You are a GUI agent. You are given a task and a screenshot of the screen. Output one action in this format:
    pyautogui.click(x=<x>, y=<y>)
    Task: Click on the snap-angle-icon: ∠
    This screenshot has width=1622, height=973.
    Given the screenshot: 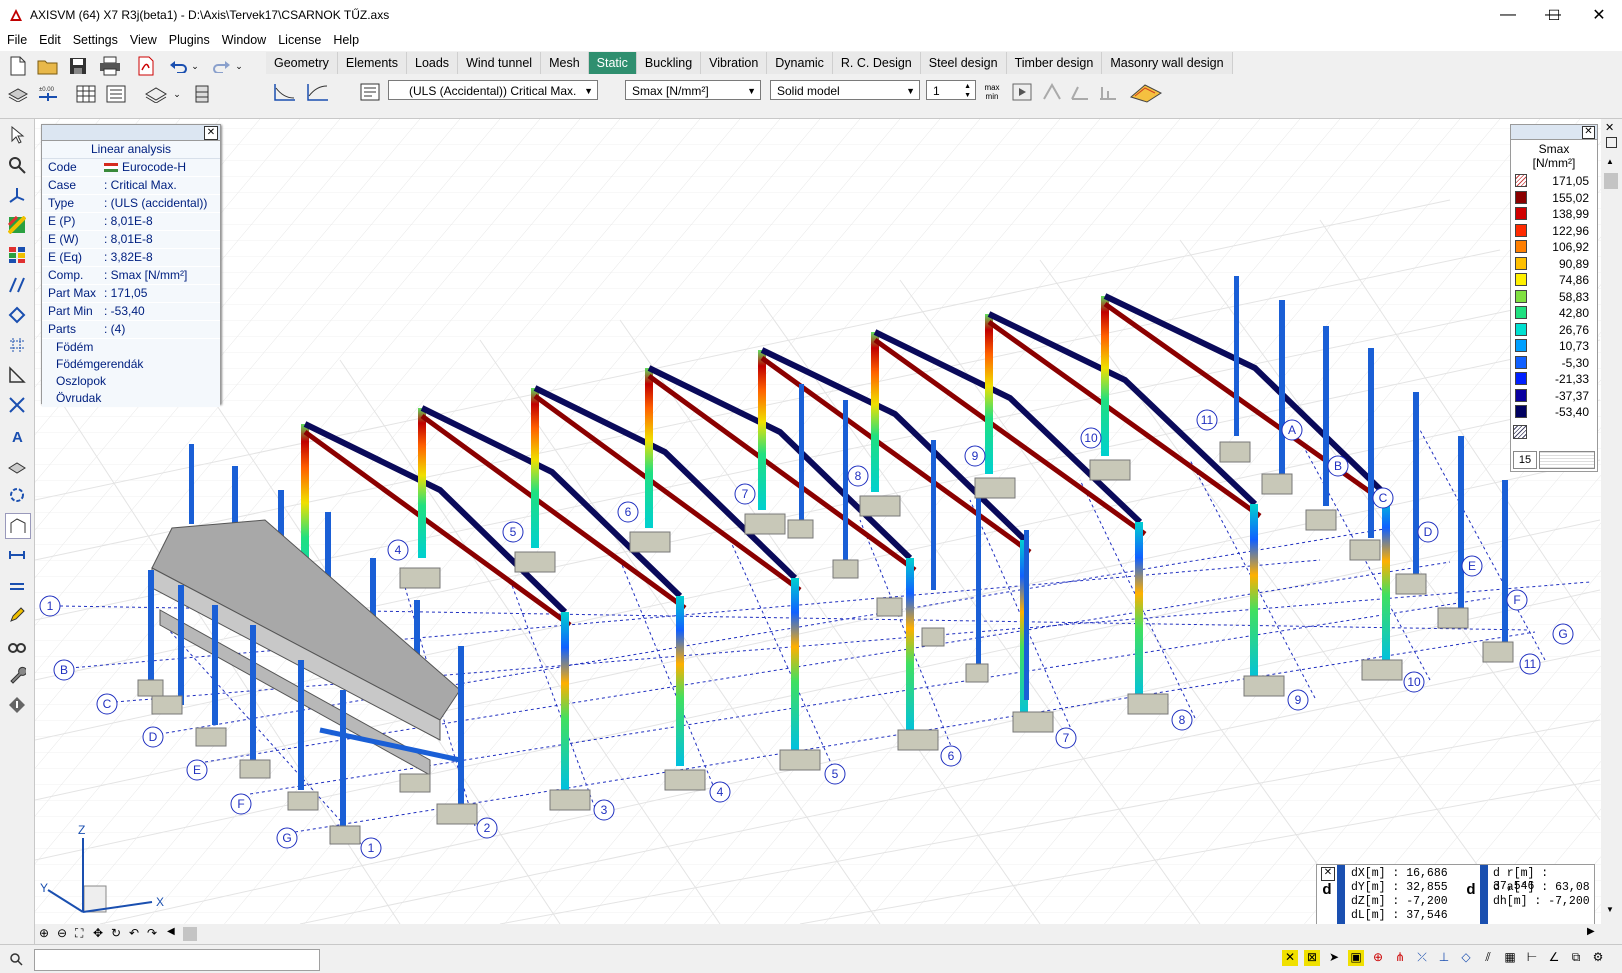 What is the action you would take?
    pyautogui.click(x=1554, y=958)
    